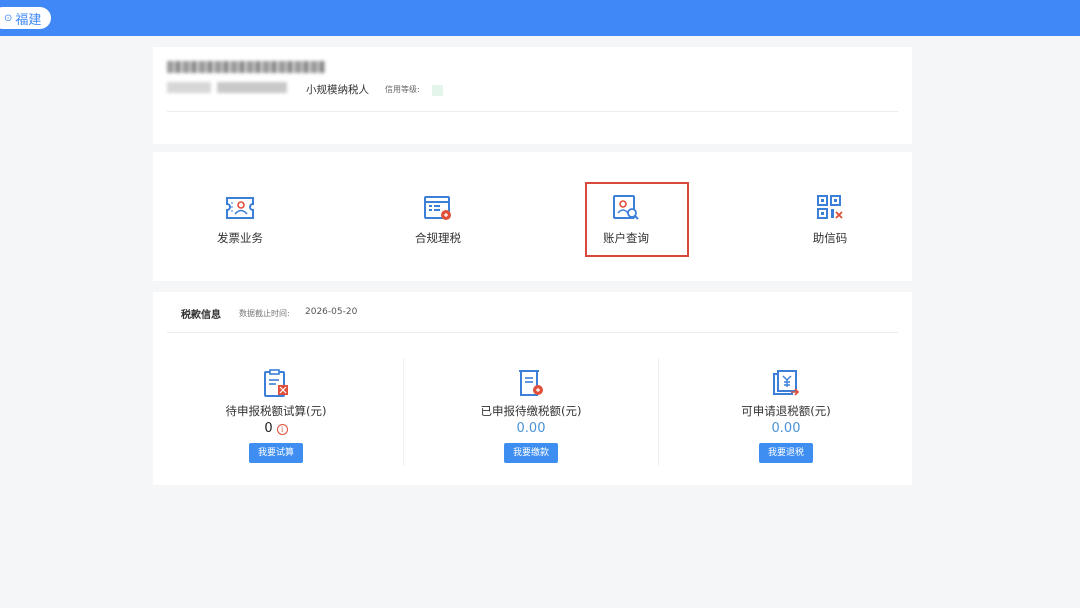 This screenshot has height=608, width=1080. Describe the element at coordinates (437, 90) in the screenshot. I see `credit-rating-value-redacted` at that location.